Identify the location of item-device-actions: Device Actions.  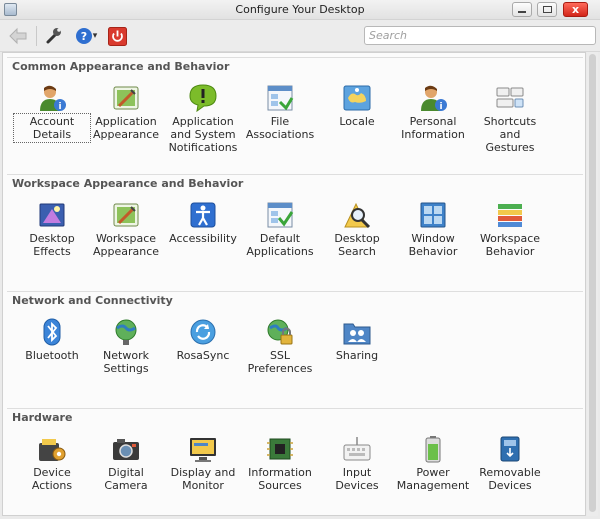
(52, 463).